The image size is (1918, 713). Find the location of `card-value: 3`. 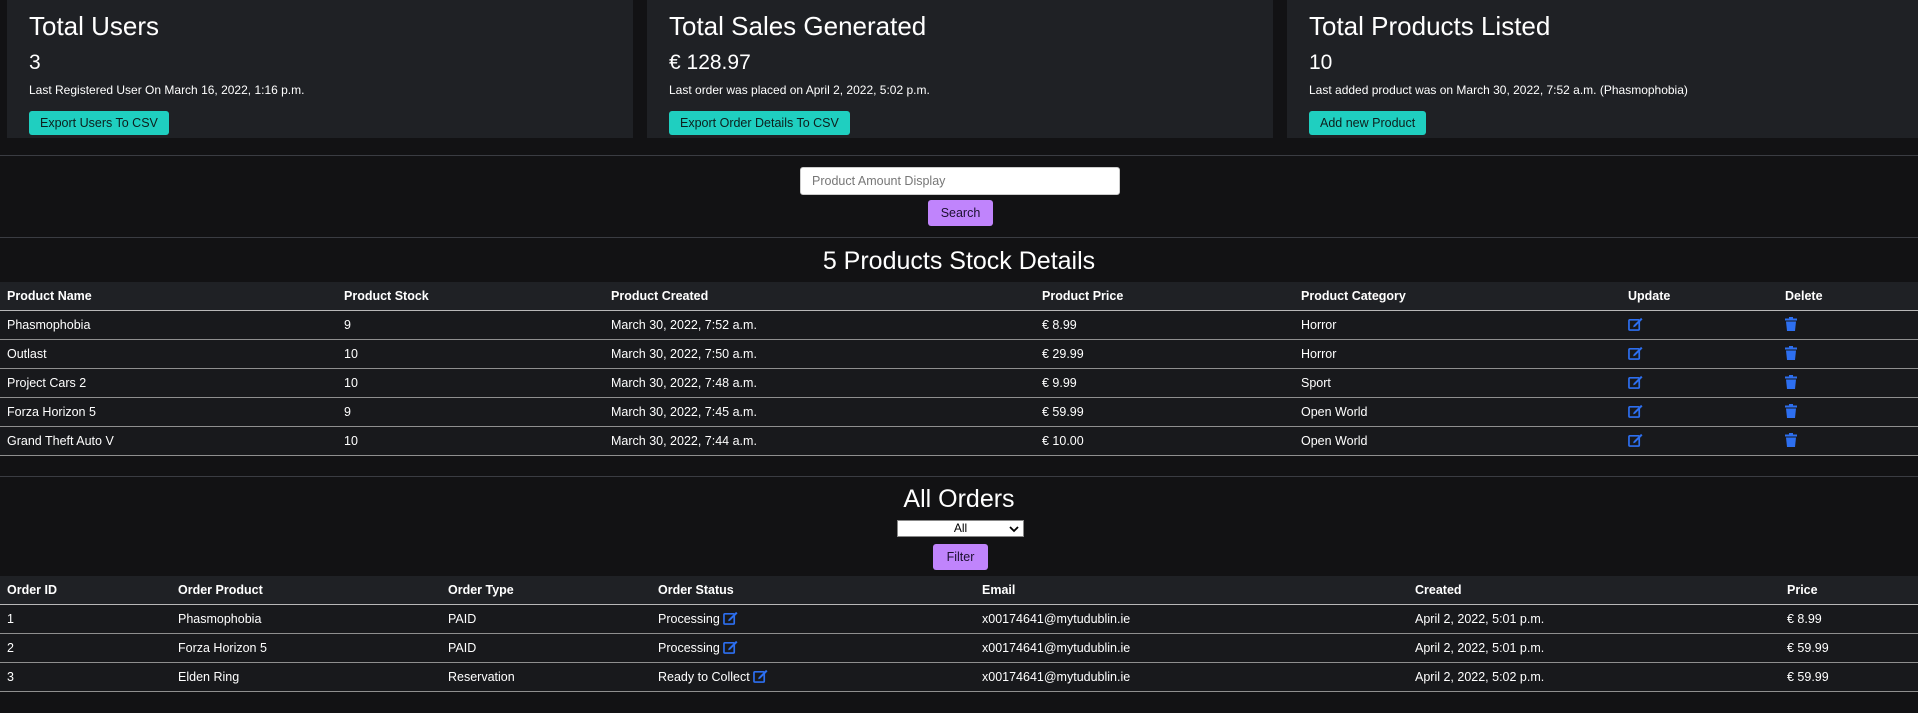

card-value: 3 is located at coordinates (35, 62).